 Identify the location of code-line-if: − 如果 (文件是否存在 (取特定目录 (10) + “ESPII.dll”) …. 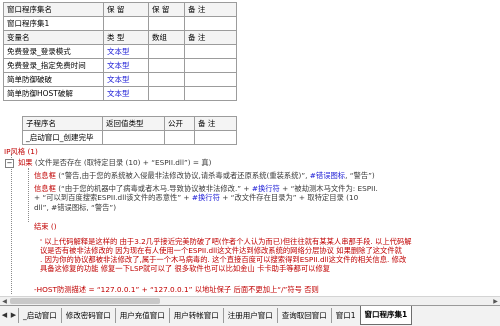
(247, 163).